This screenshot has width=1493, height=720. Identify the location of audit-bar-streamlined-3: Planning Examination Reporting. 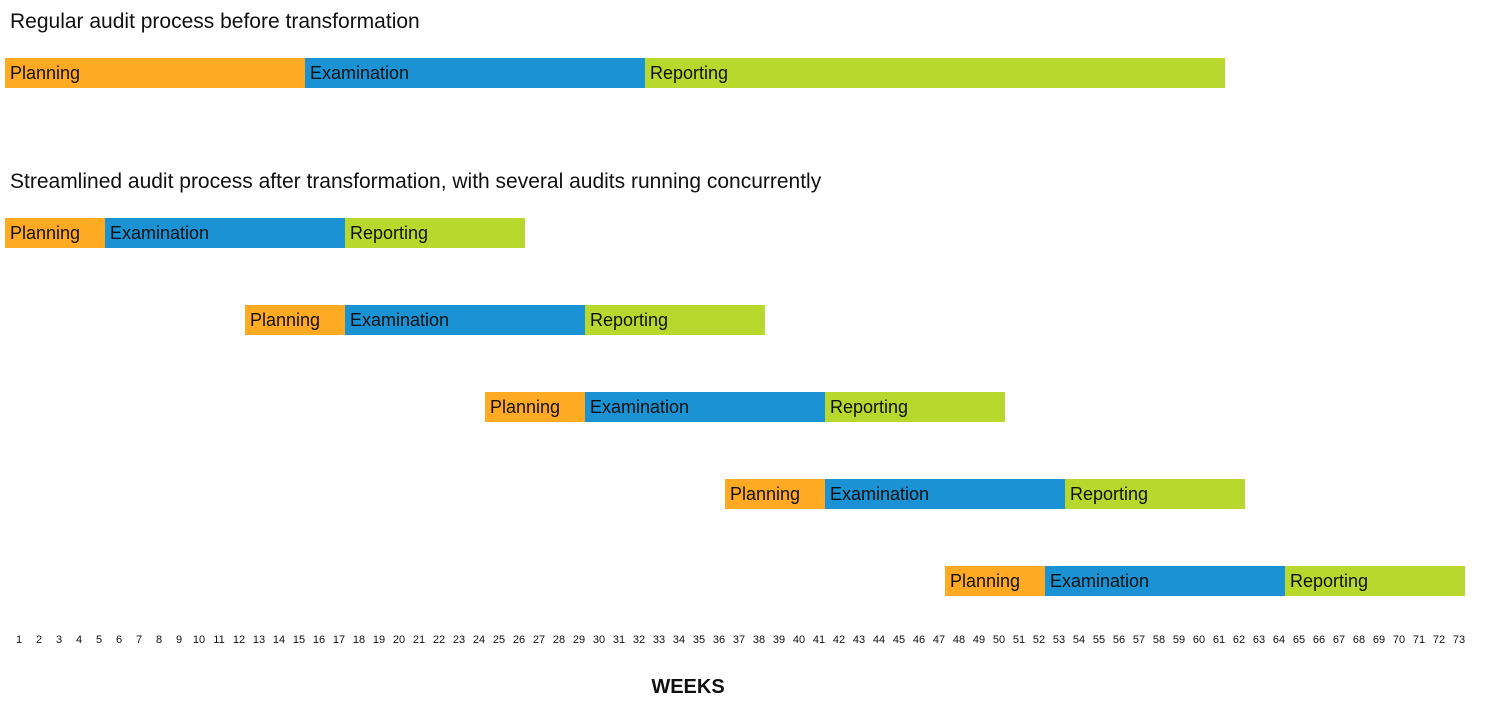
(746, 407).